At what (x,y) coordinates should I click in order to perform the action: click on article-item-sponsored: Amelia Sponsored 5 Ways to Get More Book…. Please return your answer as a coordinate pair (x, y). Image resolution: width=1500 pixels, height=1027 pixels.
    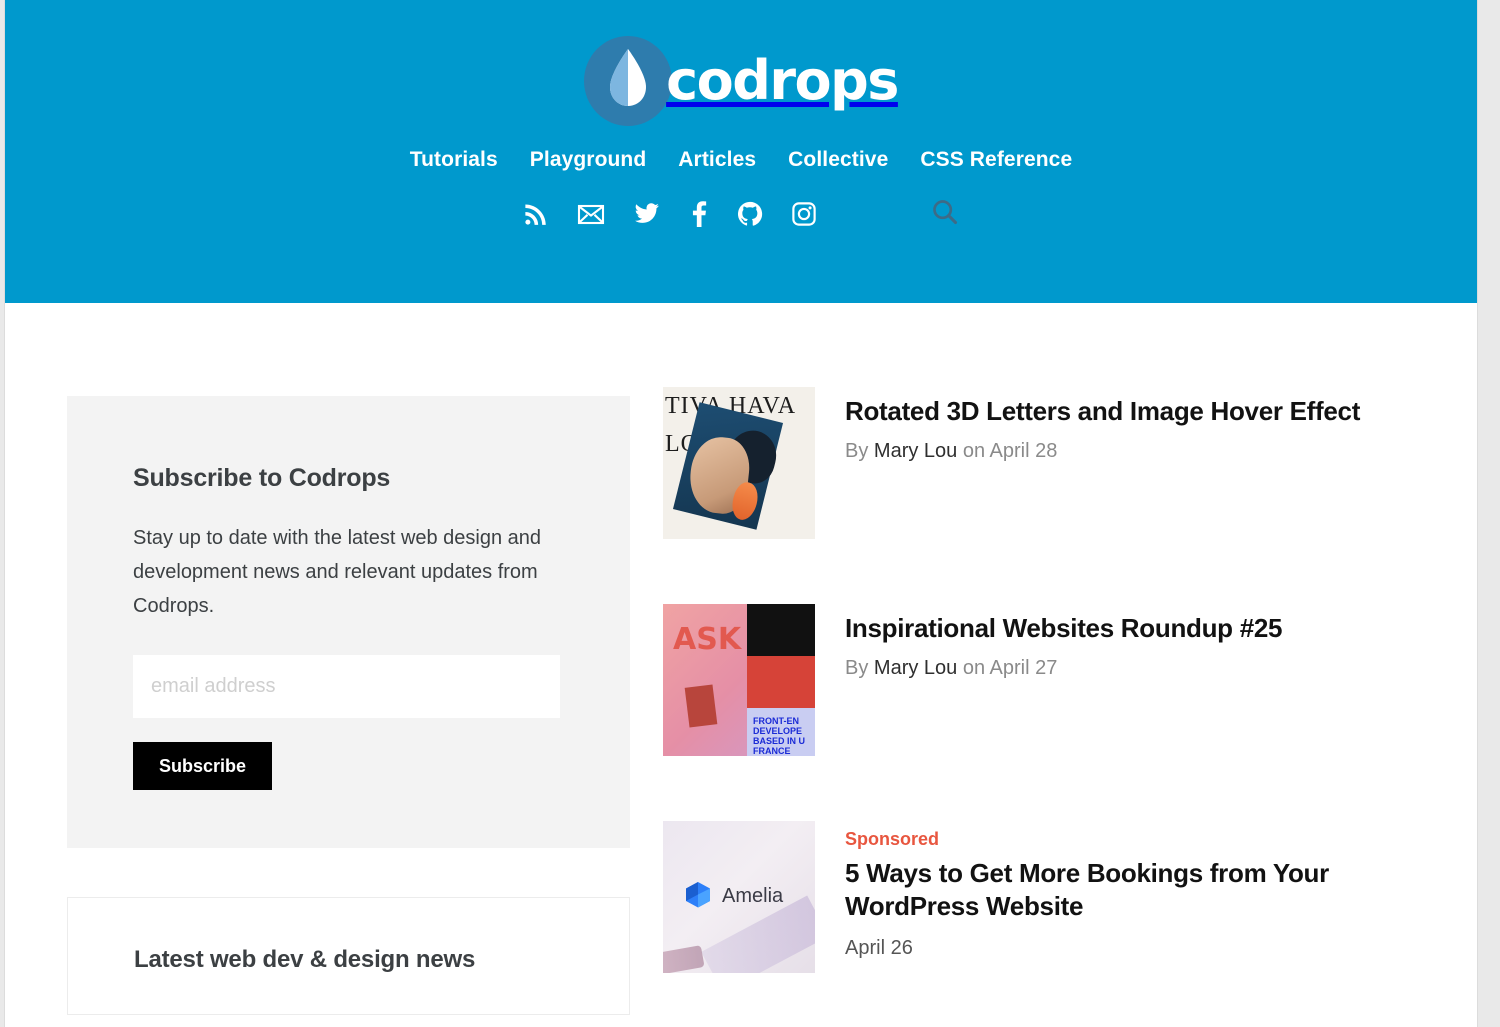
    Looking at the image, I should click on (1047, 897).